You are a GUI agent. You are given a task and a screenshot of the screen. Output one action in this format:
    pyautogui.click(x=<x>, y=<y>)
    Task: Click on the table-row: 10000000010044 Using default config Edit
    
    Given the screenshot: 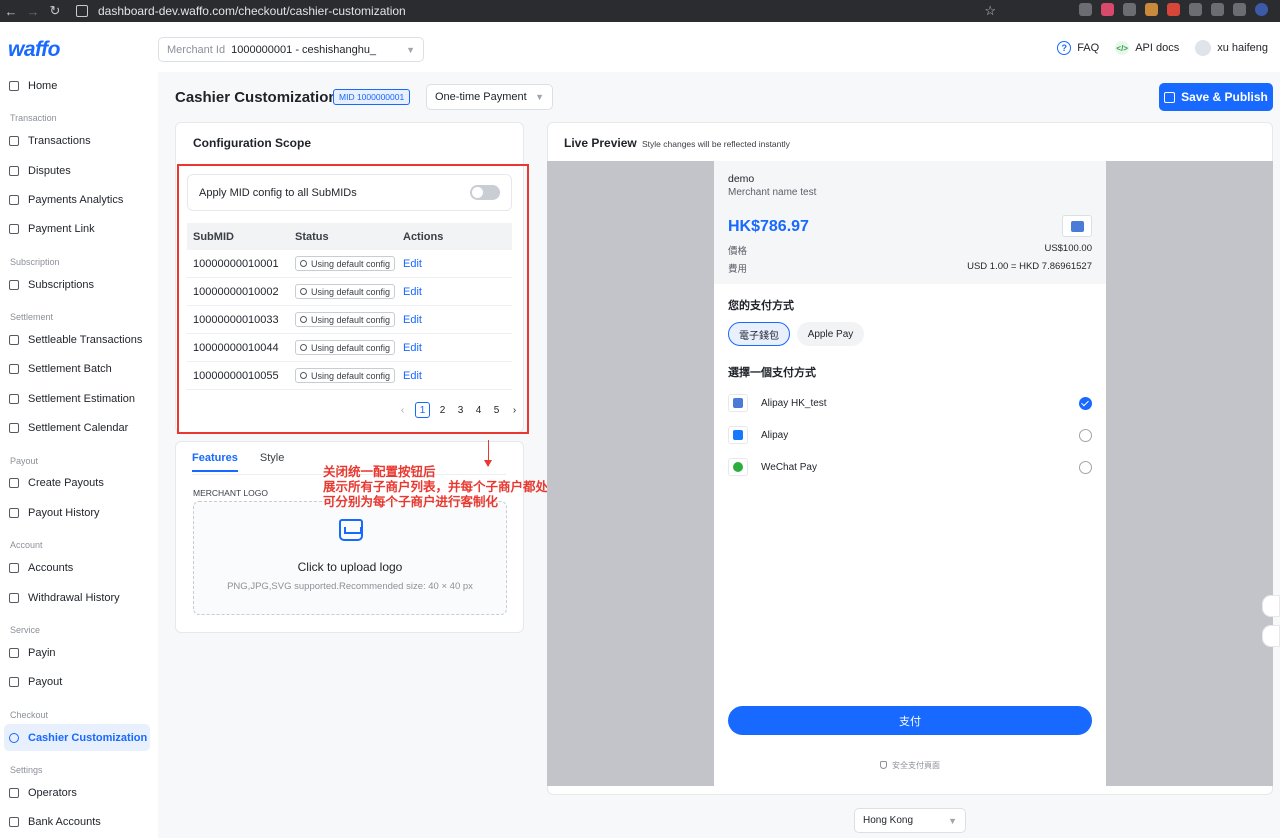 What is the action you would take?
    pyautogui.click(x=349, y=348)
    